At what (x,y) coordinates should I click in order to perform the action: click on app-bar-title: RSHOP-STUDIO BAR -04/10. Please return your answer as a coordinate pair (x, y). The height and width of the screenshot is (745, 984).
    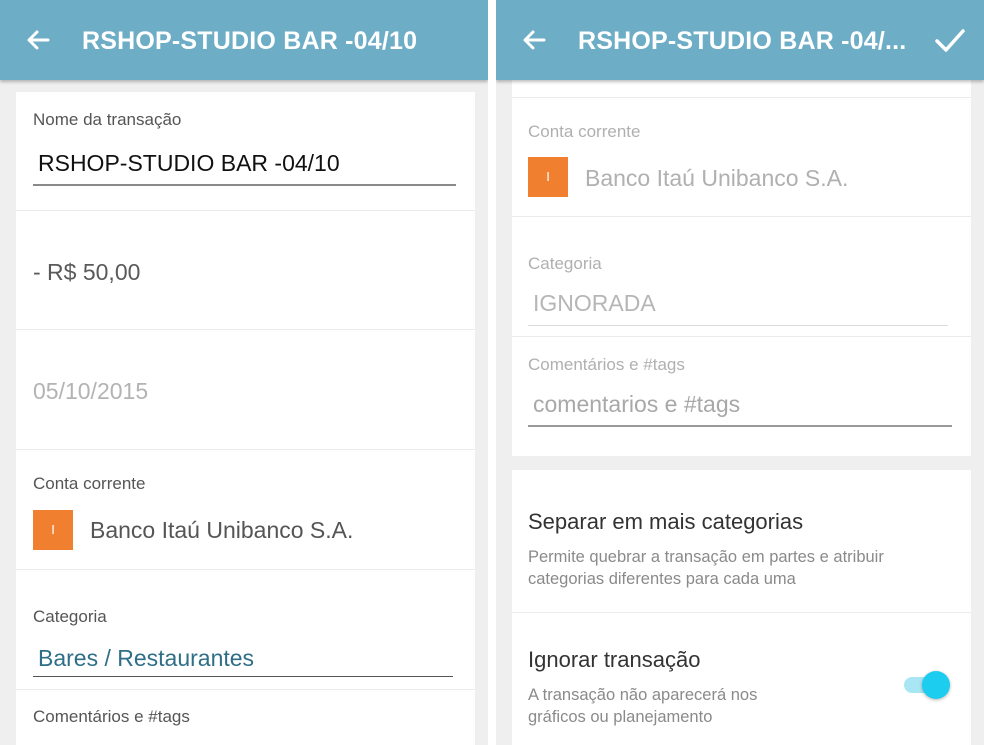
    Looking at the image, I should click on (250, 41).